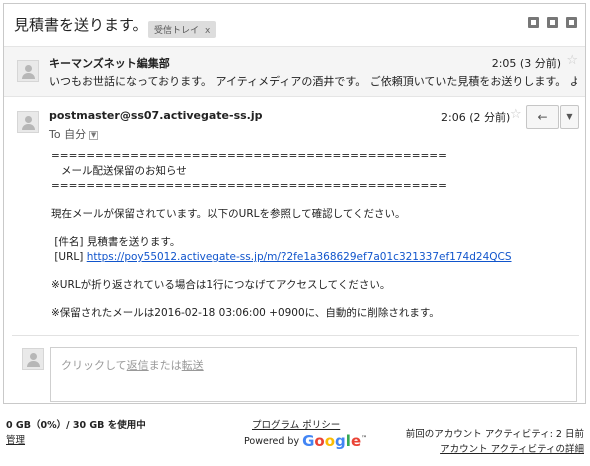 This screenshot has height=466, width=590. Describe the element at coordinates (272, 441) in the screenshot. I see `powered-by-text: Powered by` at that location.